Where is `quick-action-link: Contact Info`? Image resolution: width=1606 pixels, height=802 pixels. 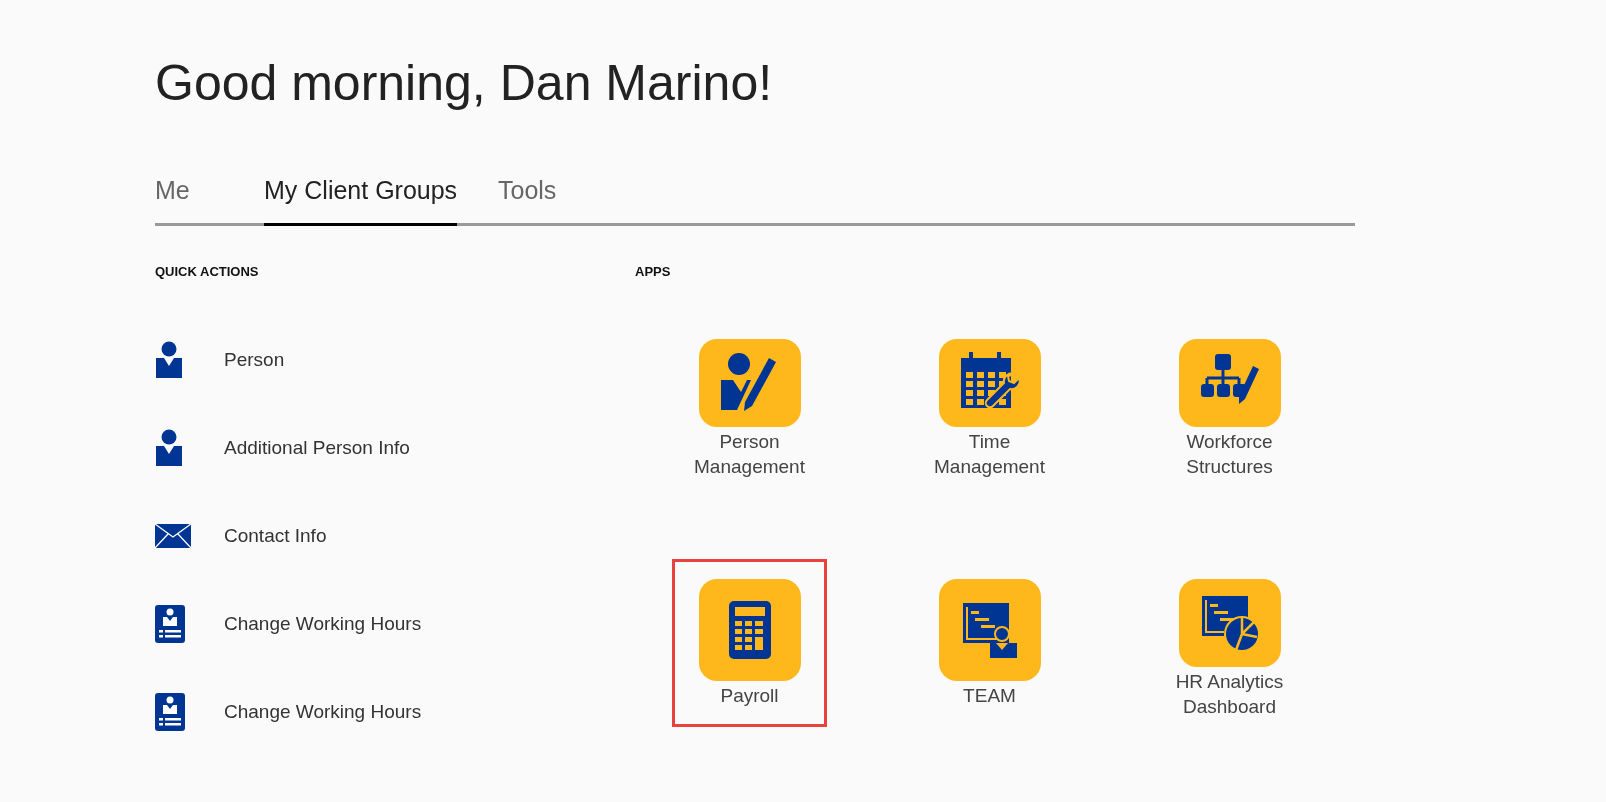
quick-action-link: Contact Info is located at coordinates (275, 536).